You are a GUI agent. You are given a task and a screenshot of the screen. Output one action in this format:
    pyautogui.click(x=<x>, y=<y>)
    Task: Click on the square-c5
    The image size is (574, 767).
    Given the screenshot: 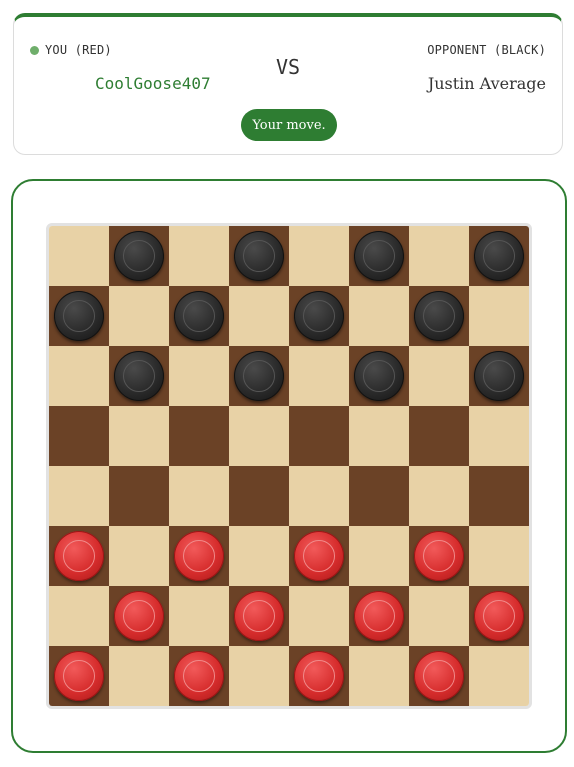 What is the action you would take?
    pyautogui.click(x=199, y=436)
    